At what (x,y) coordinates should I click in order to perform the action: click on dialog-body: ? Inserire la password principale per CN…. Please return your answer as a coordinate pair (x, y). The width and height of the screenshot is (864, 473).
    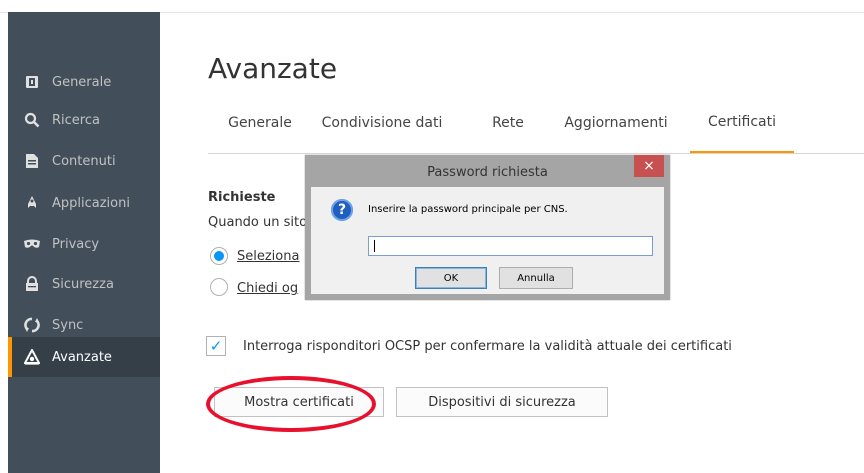
    Looking at the image, I should click on (487, 240).